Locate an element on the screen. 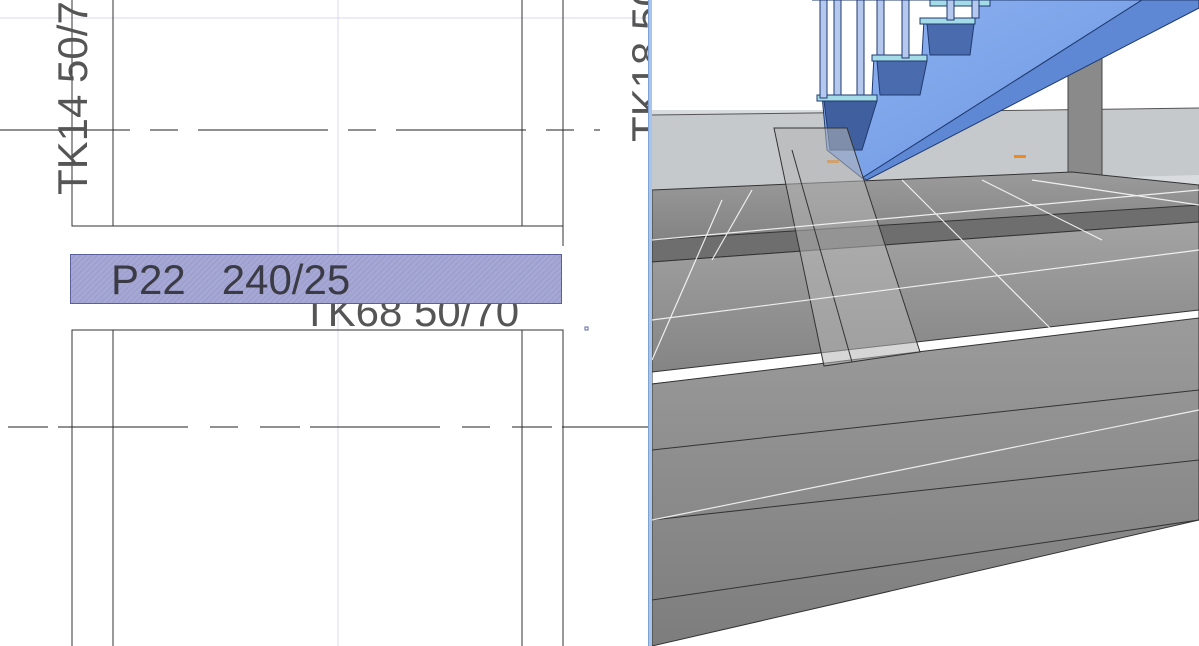 The width and height of the screenshot is (1199, 646). selected-beam-p22: P22 240/25 is located at coordinates (316, 279).